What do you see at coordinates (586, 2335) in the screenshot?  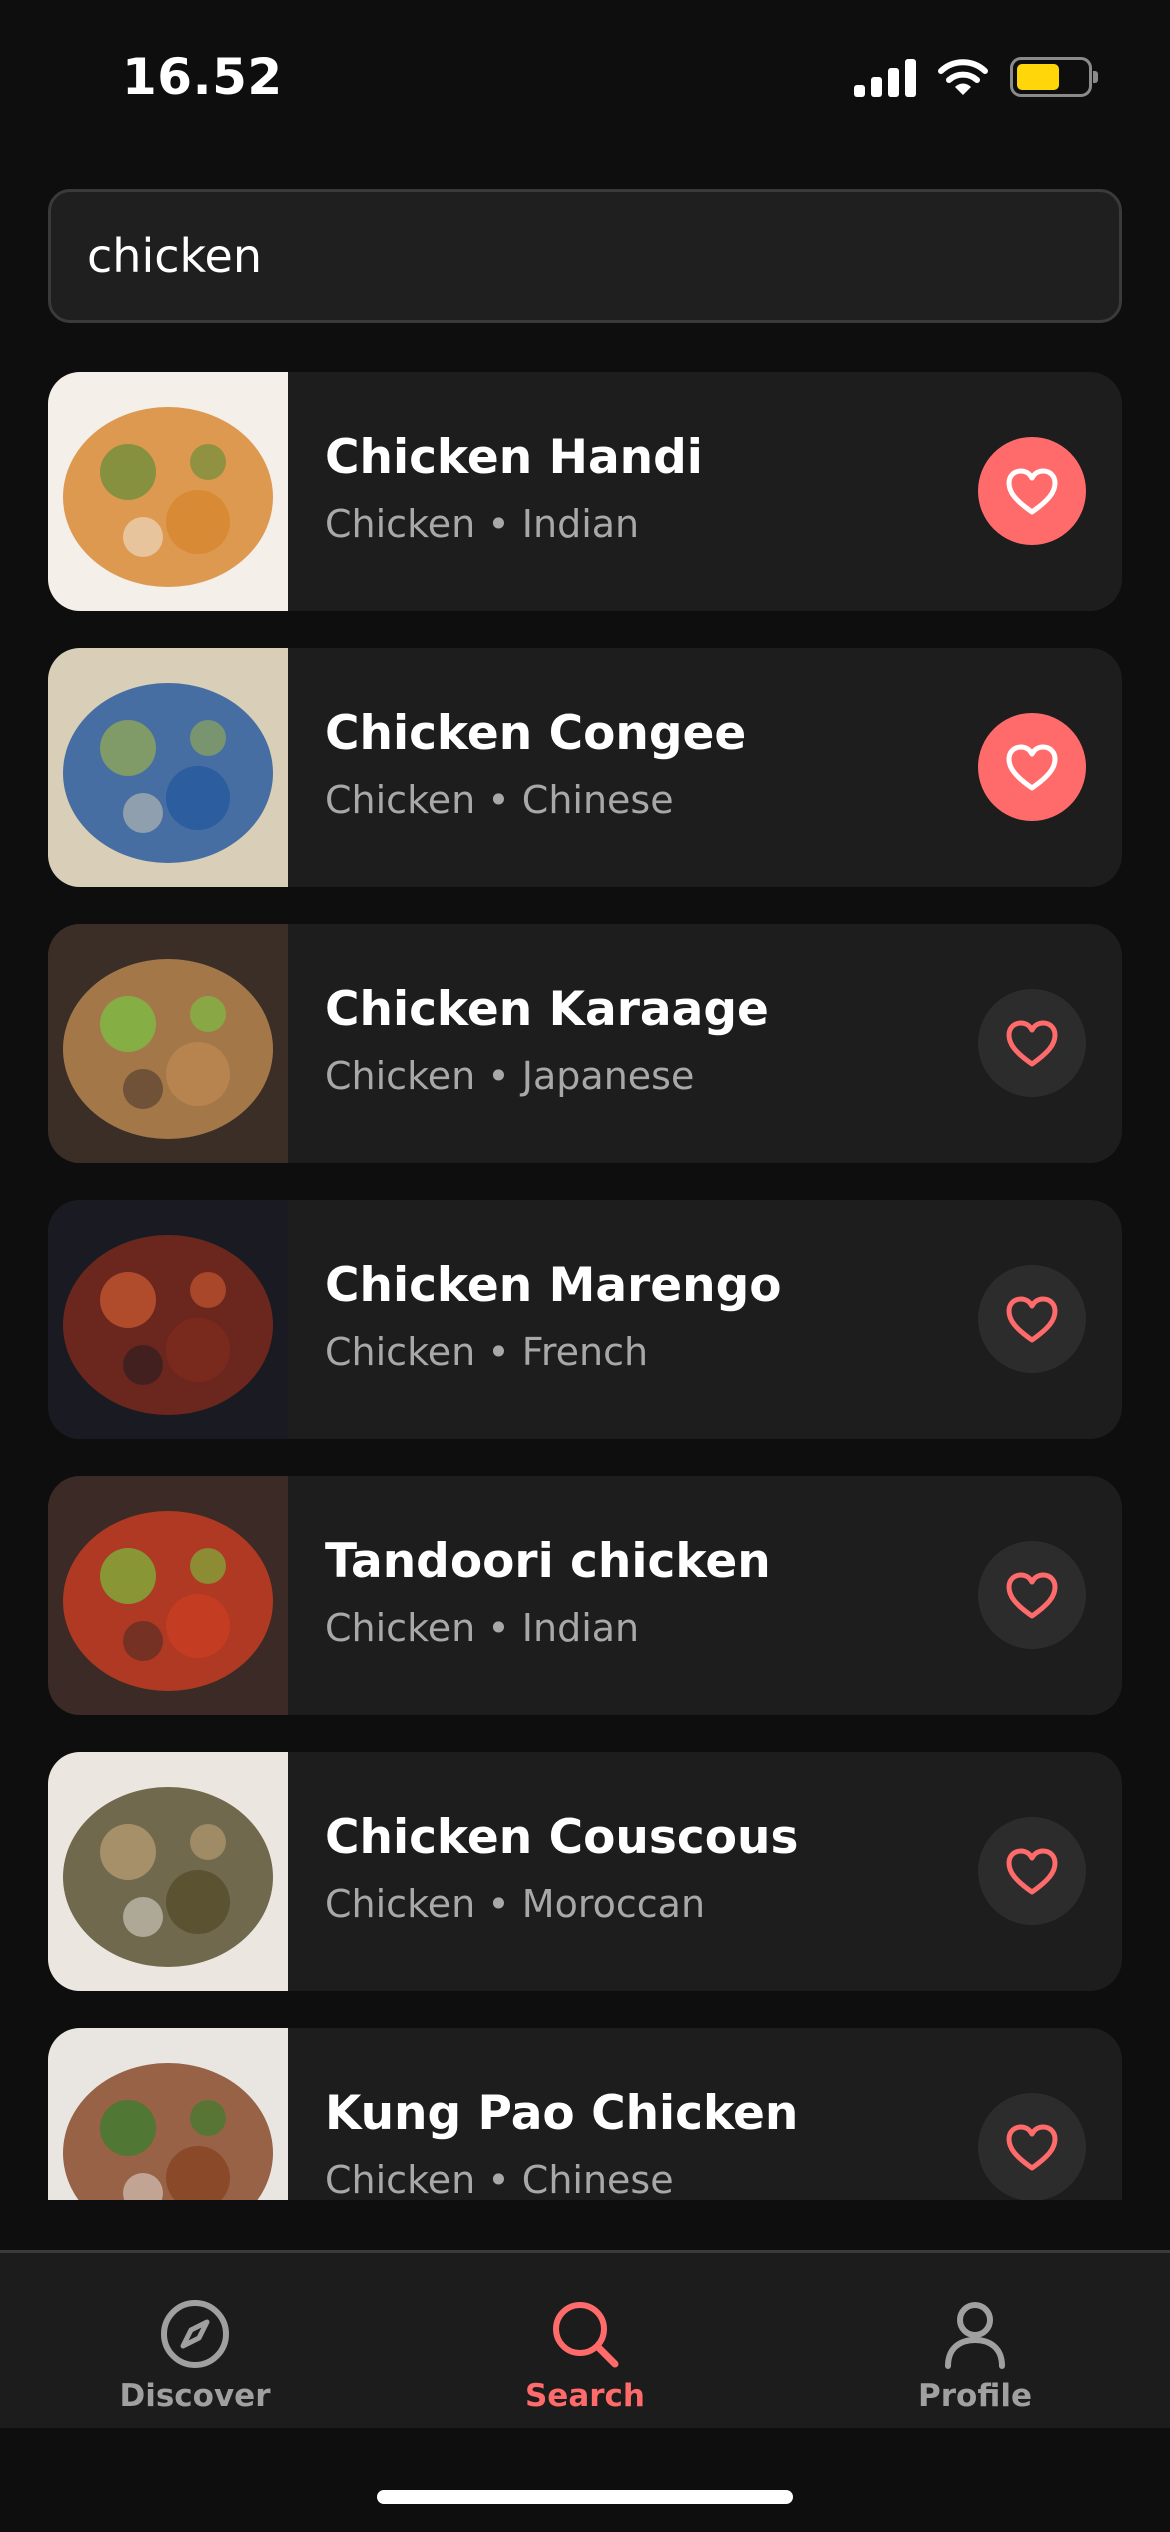 I see `search-icon` at bounding box center [586, 2335].